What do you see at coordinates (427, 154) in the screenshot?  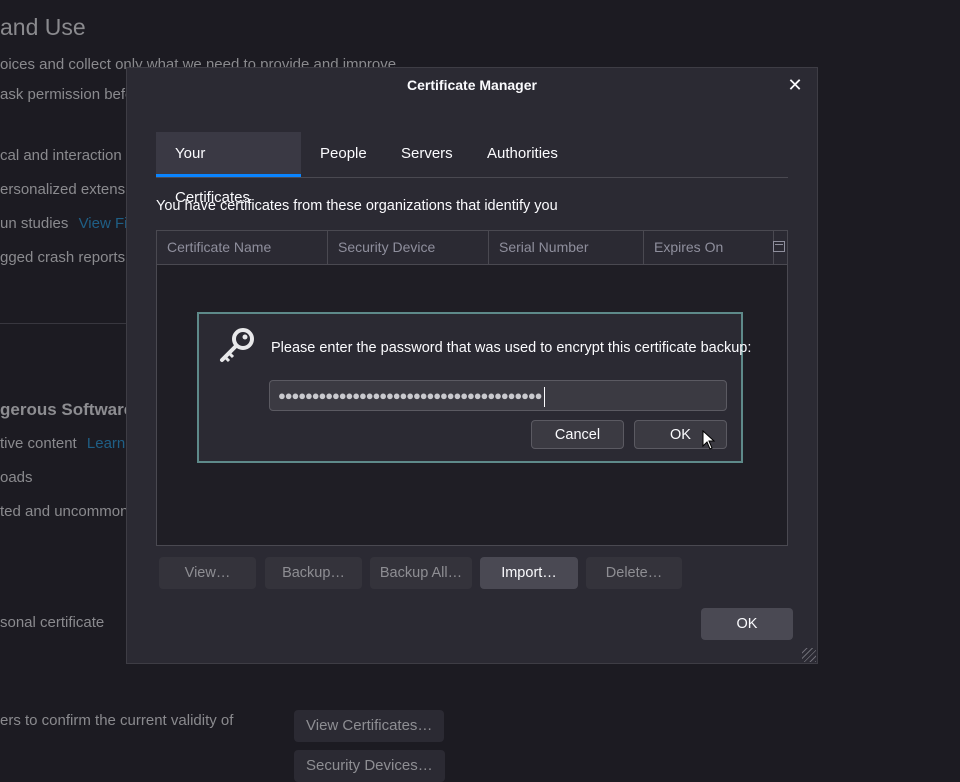 I see `tab-servers: Servers` at bounding box center [427, 154].